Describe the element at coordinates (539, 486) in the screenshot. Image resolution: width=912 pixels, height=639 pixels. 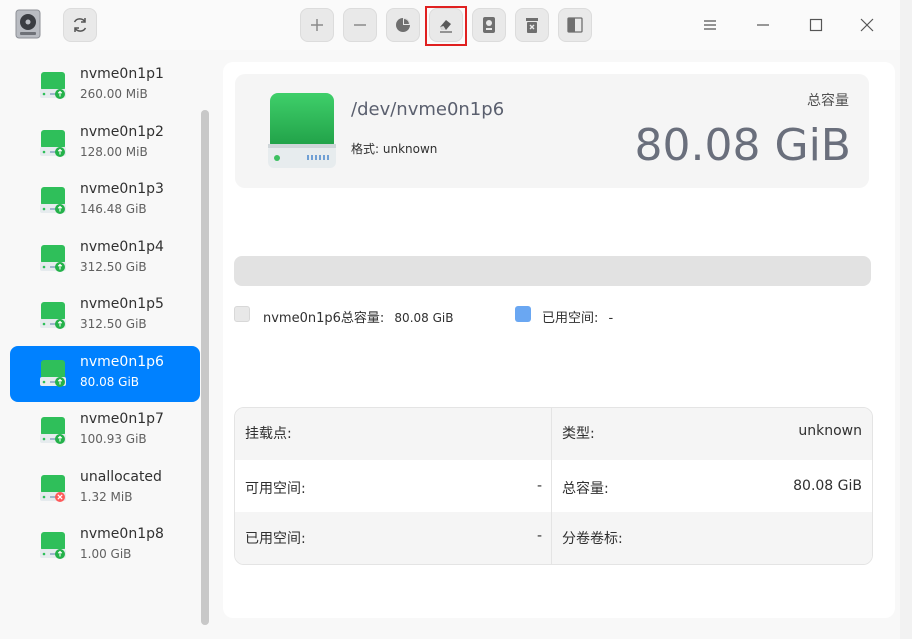
I see `available-space-value: -` at that location.